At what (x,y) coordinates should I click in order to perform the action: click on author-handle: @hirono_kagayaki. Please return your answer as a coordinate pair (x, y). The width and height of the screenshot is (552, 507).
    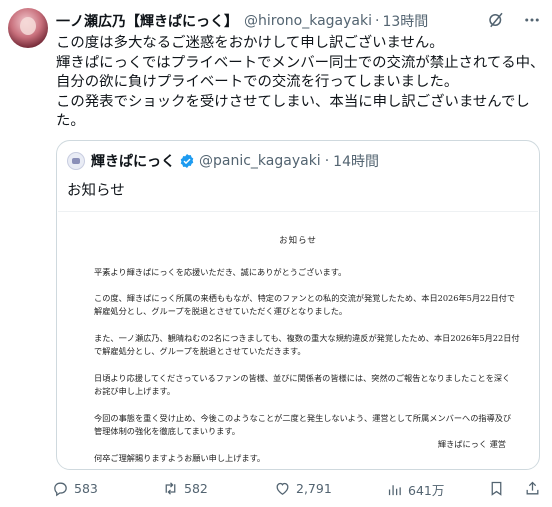
    Looking at the image, I should click on (308, 21).